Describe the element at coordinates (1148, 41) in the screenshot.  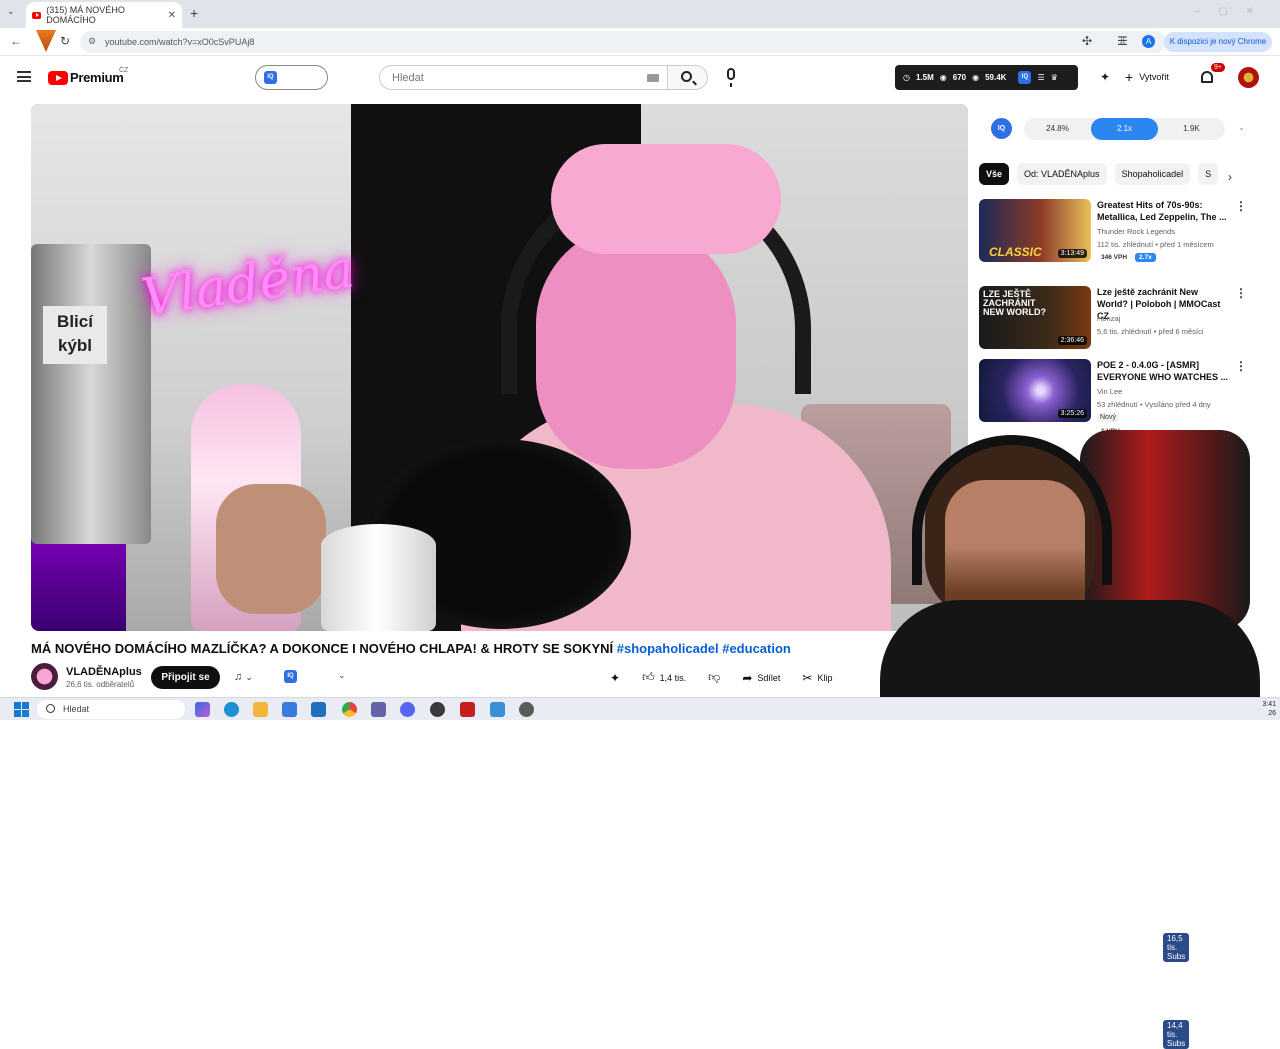
I see `profile-avatar: A` at that location.